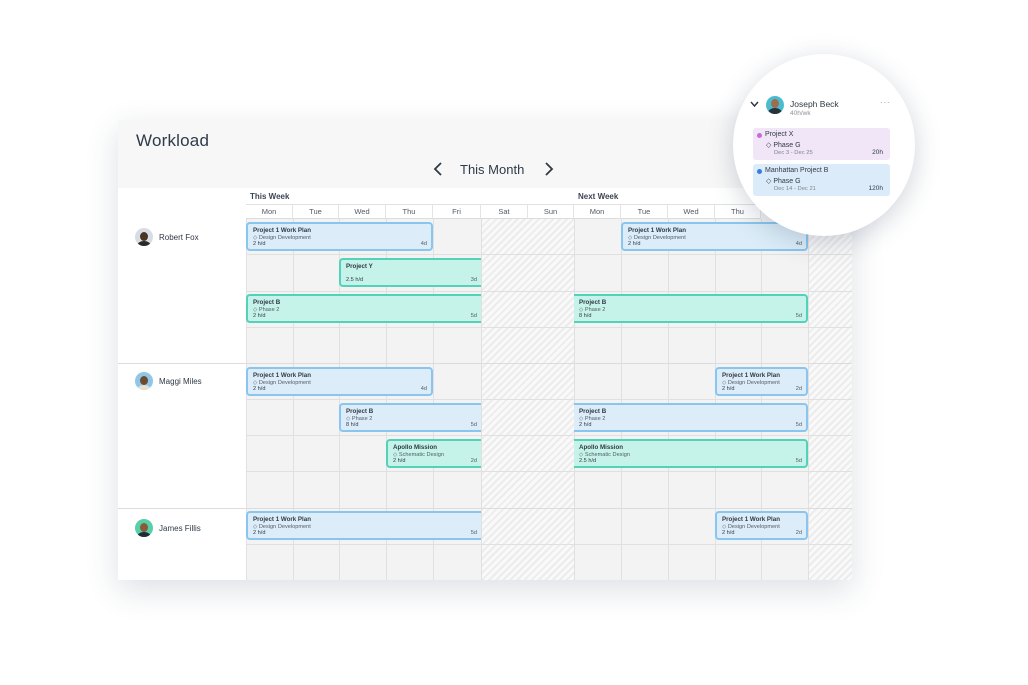 Image resolution: width=1028 pixels, height=685 pixels. I want to click on chevron-left-icon, so click(438, 171).